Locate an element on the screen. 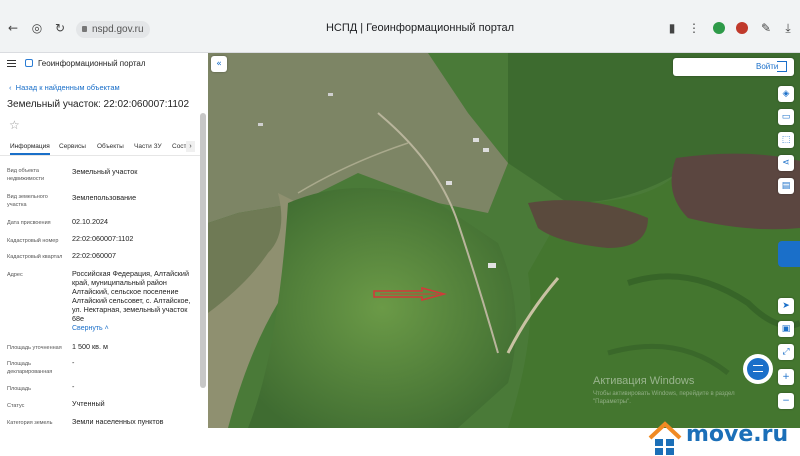 The image size is (800, 456). back-to-results-link: ‹ Назад к найденным объектам is located at coordinates (64, 87).